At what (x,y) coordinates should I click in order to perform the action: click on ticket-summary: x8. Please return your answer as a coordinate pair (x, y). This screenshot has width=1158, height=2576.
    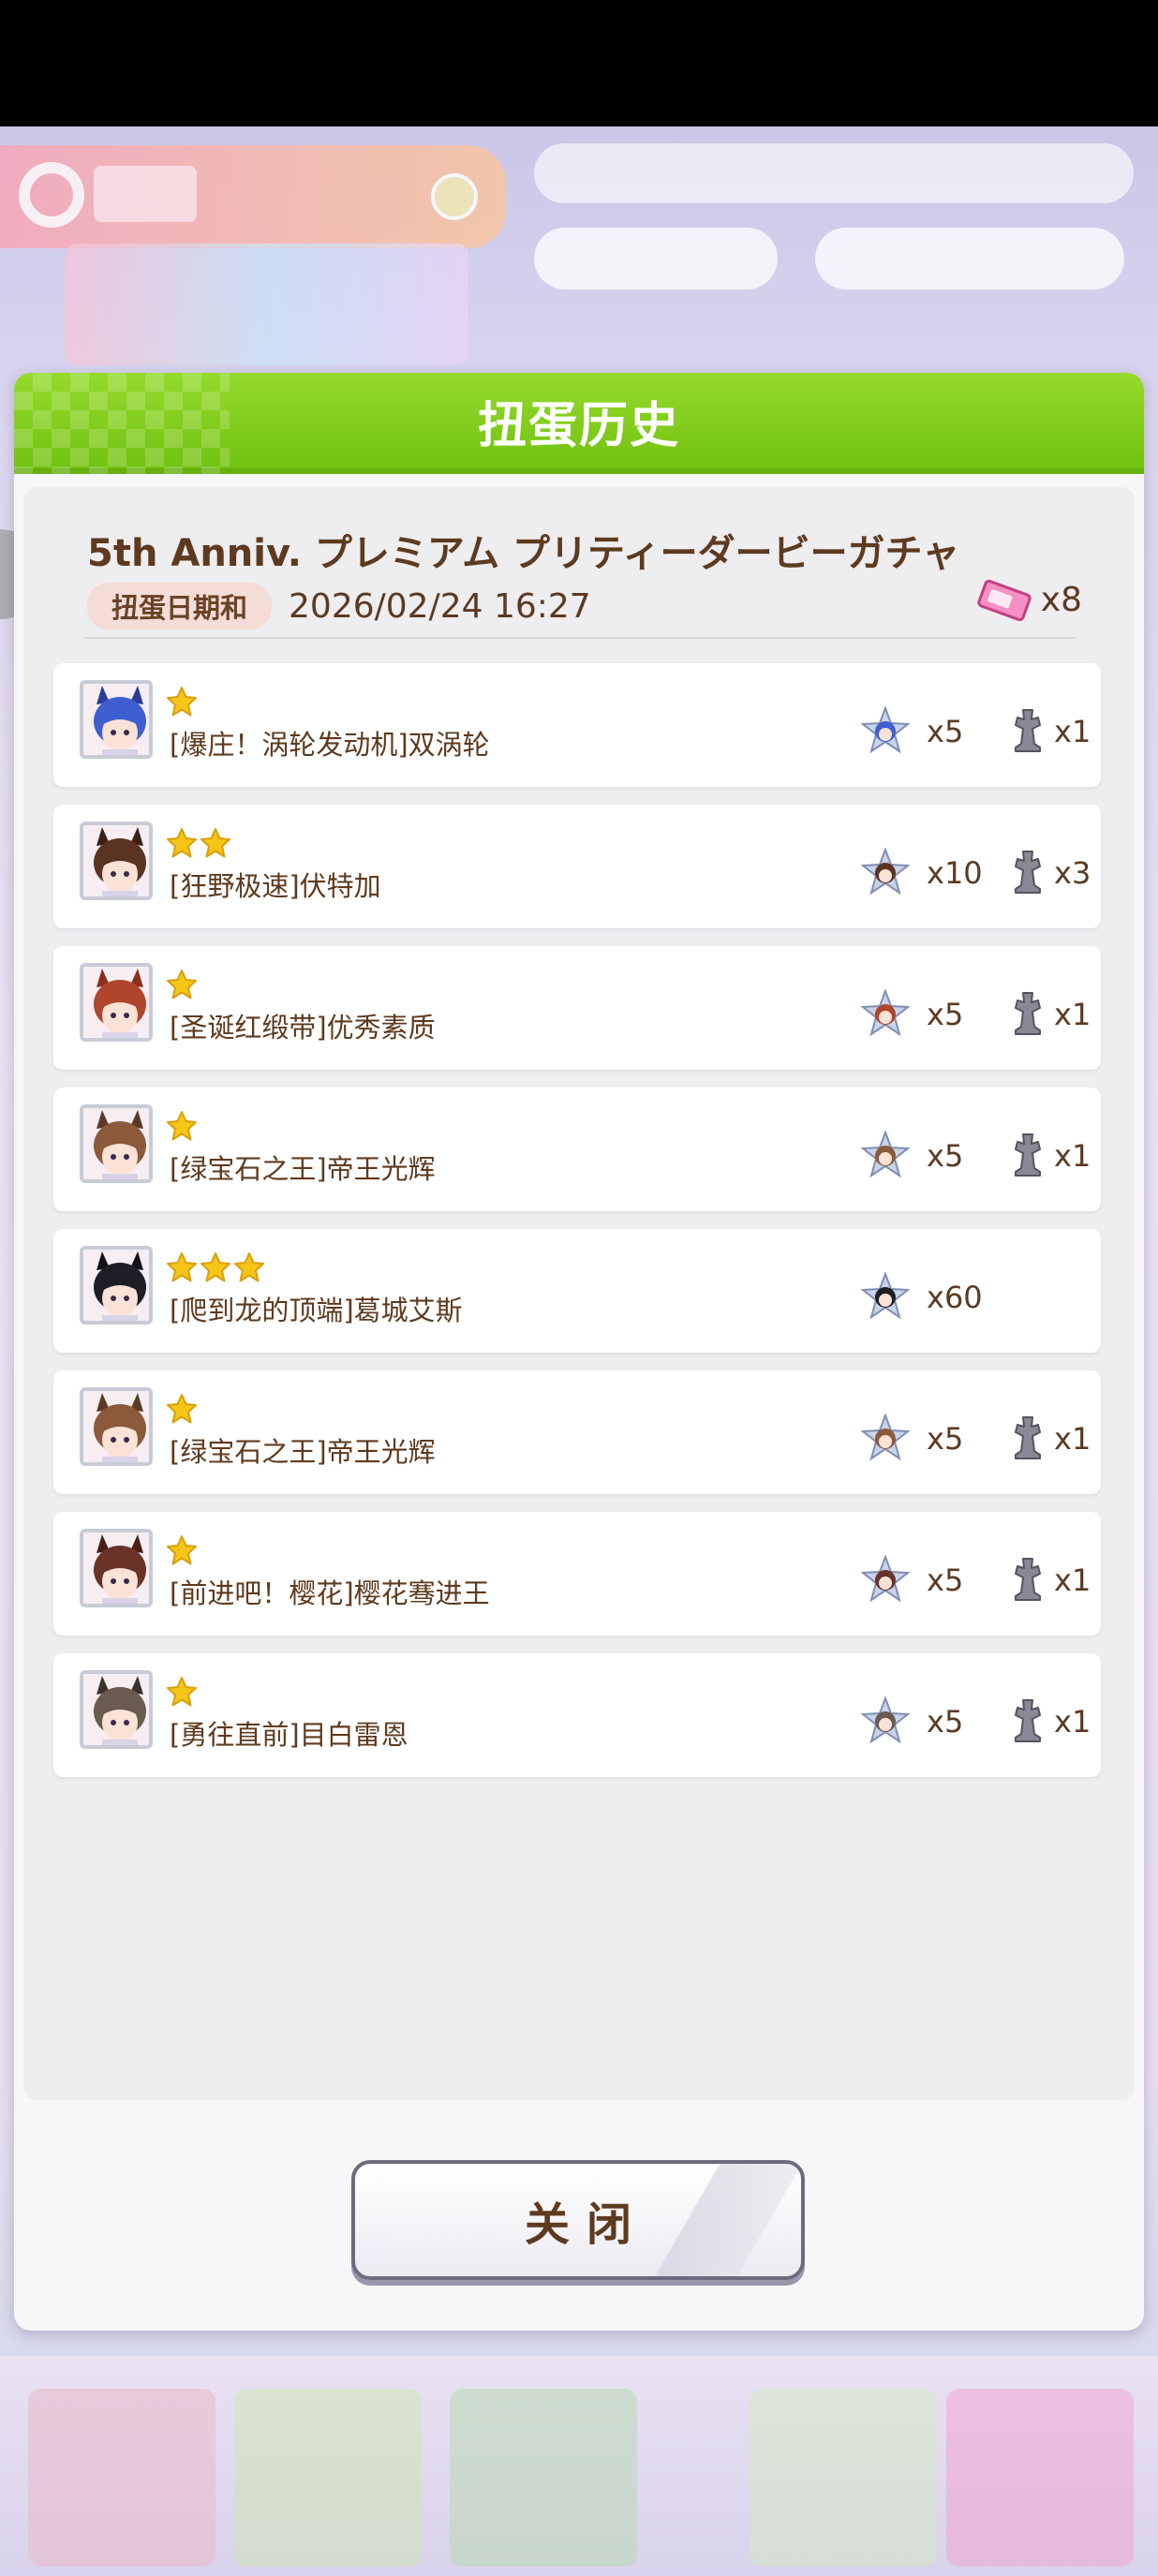
    Looking at the image, I should click on (1030, 600).